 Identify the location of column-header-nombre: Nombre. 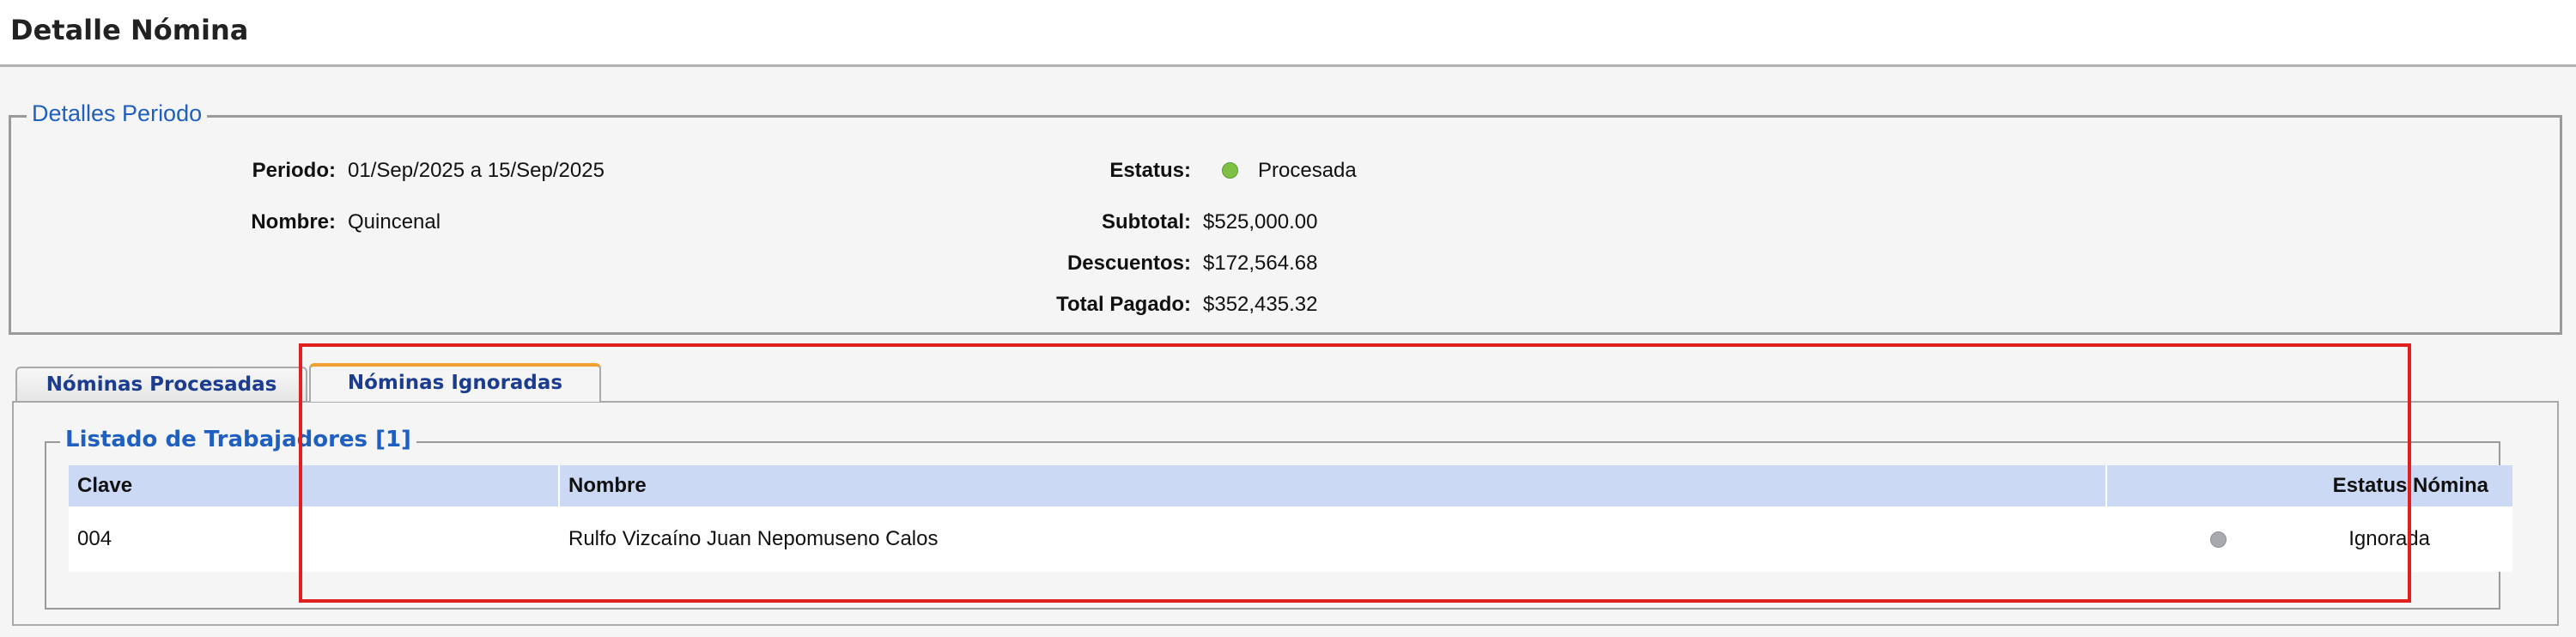
(1332, 486).